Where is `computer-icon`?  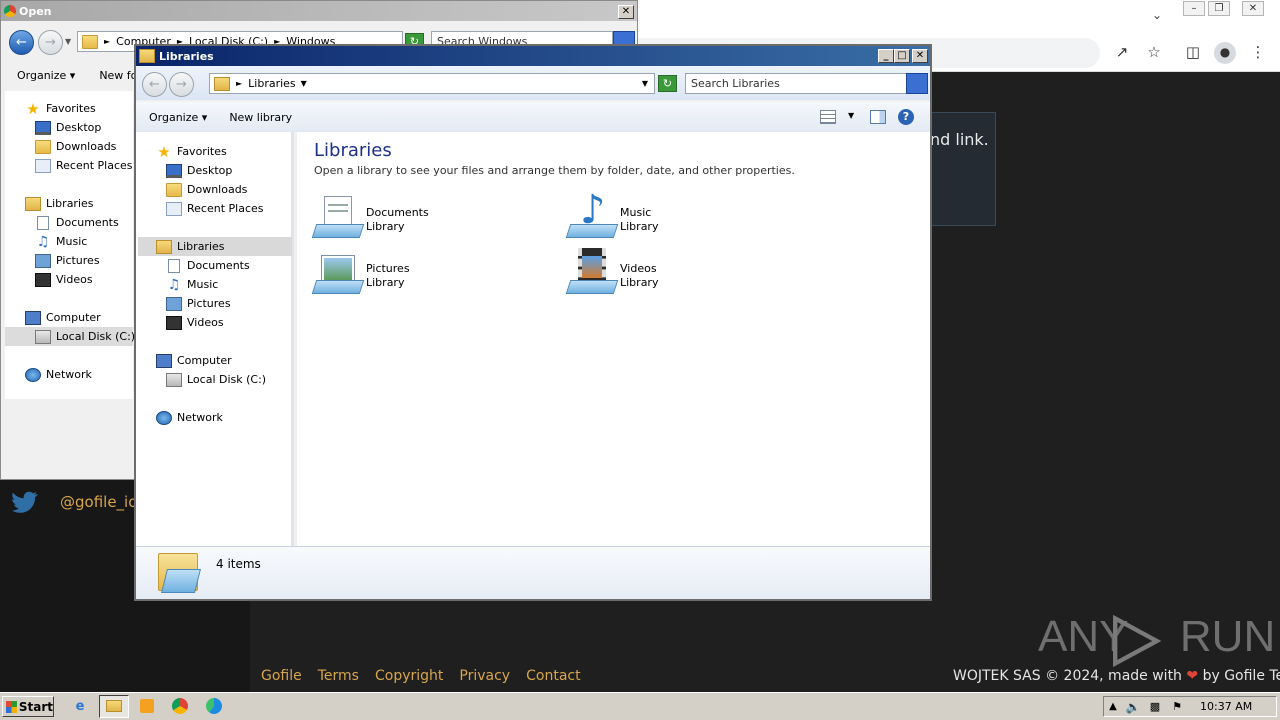
computer-icon is located at coordinates (33, 317).